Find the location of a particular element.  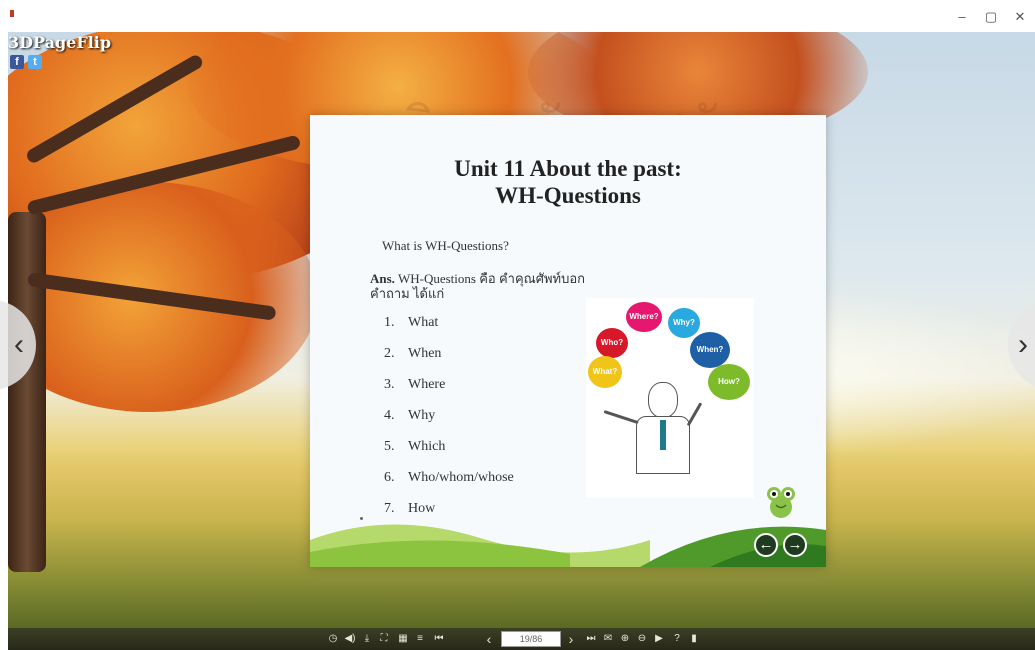

speech-bubble-why: Why? is located at coordinates (684, 323).